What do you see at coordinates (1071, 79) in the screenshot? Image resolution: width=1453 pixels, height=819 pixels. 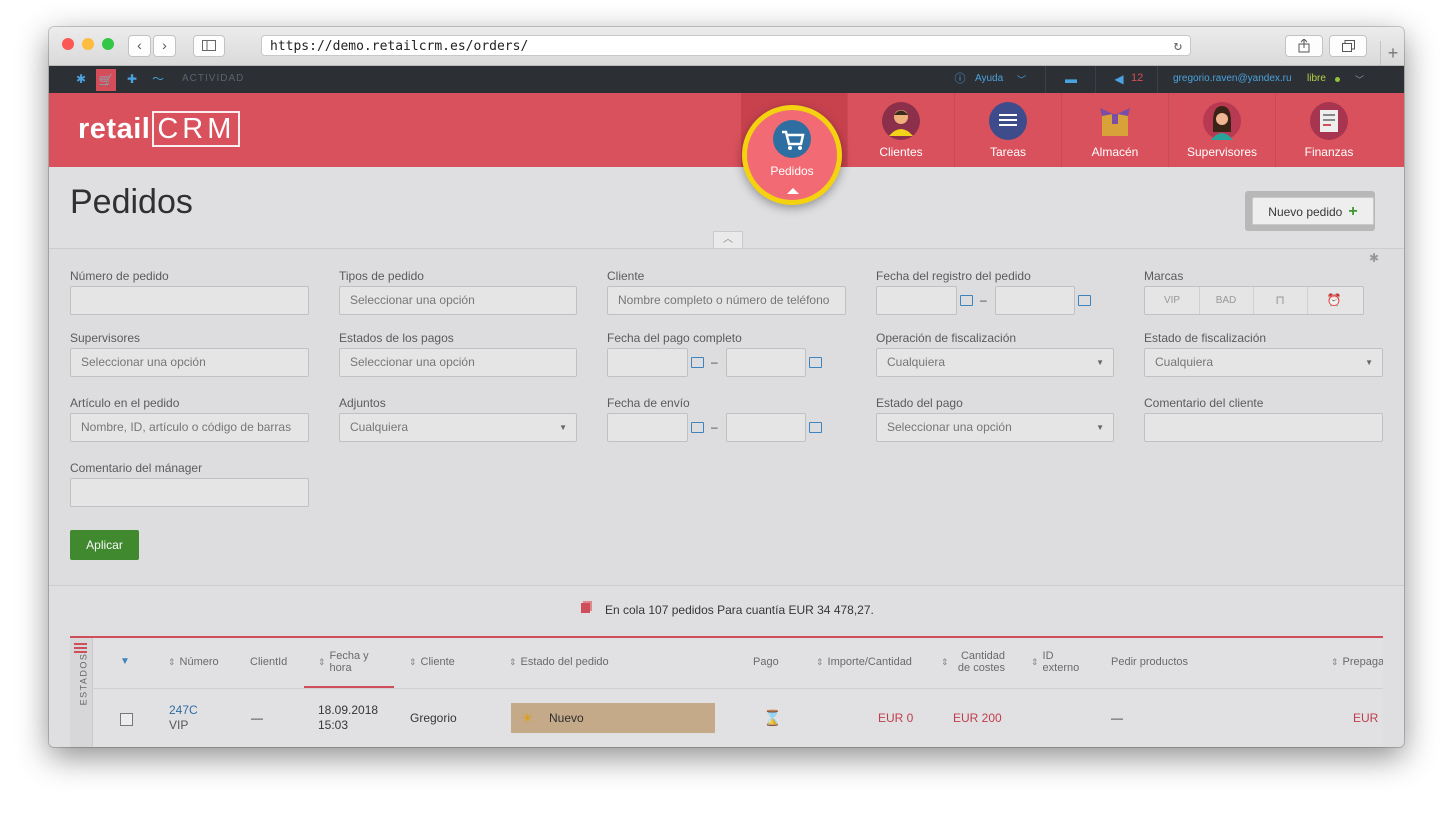 I see `chat-icon: ▬` at bounding box center [1071, 79].